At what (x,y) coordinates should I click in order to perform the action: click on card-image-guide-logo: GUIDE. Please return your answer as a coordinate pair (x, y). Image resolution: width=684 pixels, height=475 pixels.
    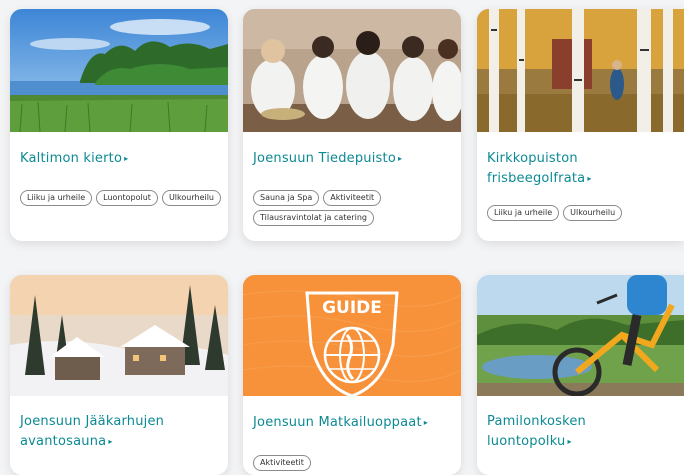
    Looking at the image, I should click on (352, 335).